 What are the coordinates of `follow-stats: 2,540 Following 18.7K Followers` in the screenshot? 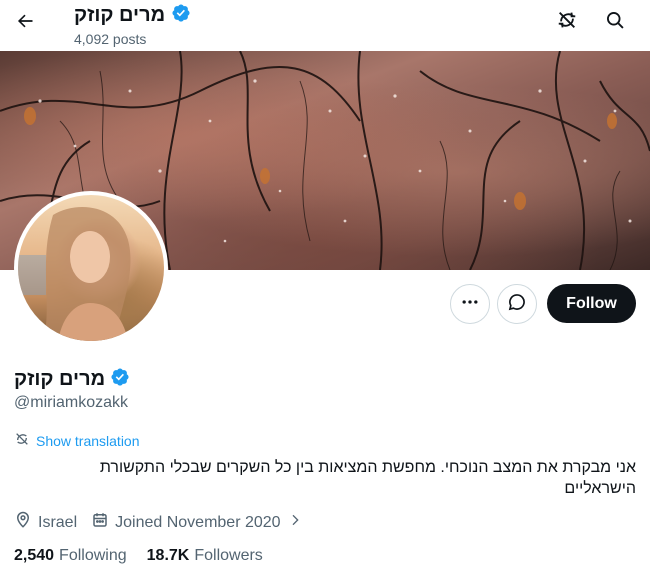 It's located at (138, 556).